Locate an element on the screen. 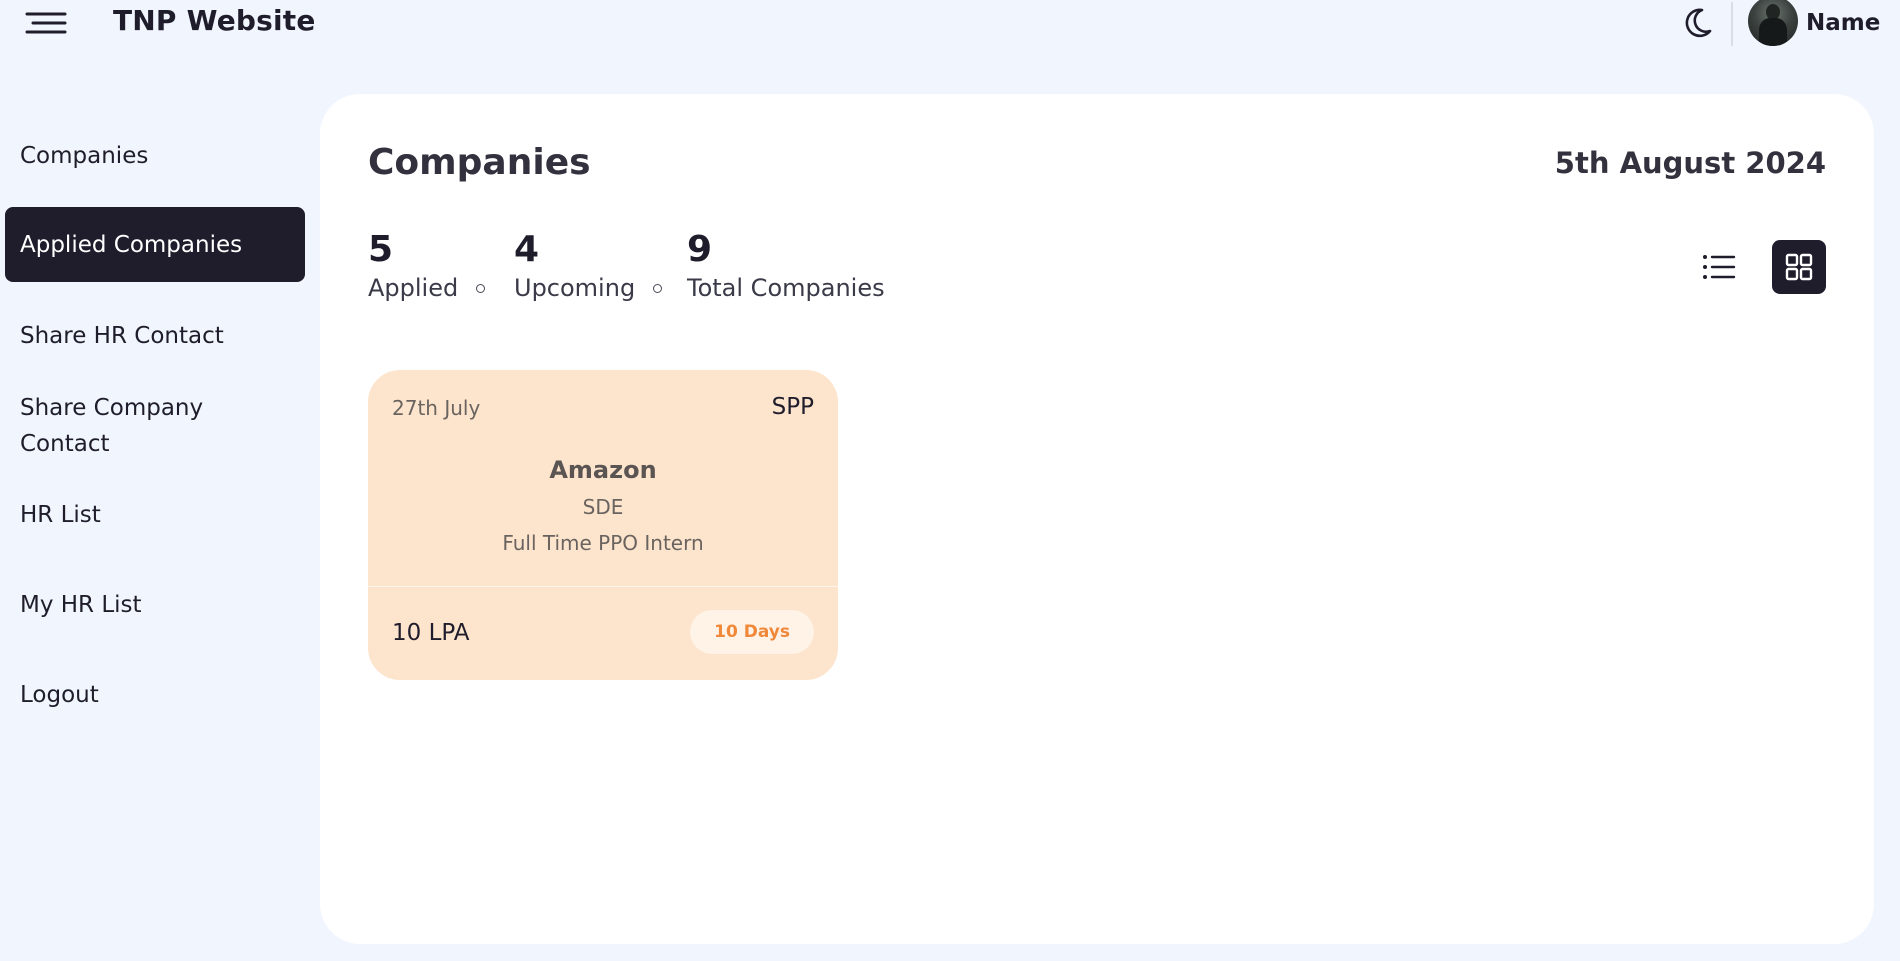 The width and height of the screenshot is (1900, 961). stat-label-wrap: Applied is located at coordinates (427, 288).